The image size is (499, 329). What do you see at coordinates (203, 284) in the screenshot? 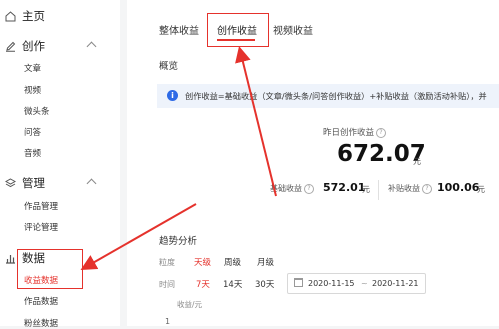
I see `time-7-days: 7天` at bounding box center [203, 284].